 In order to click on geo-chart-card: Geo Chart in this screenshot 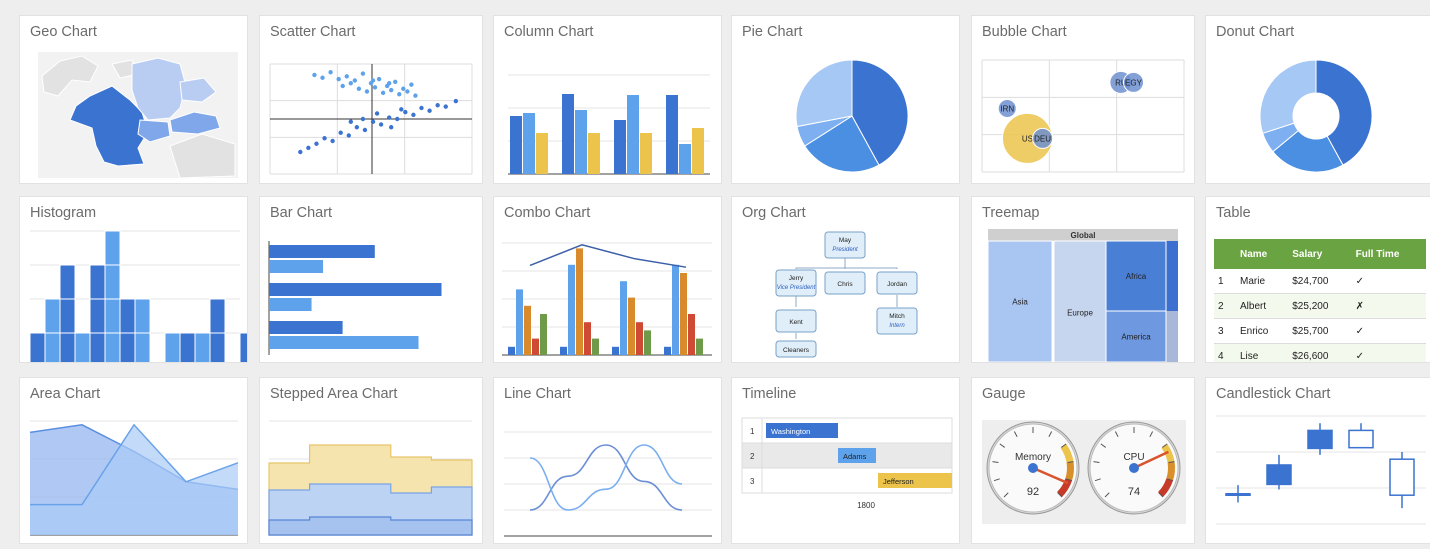, I will do `click(133, 99)`.